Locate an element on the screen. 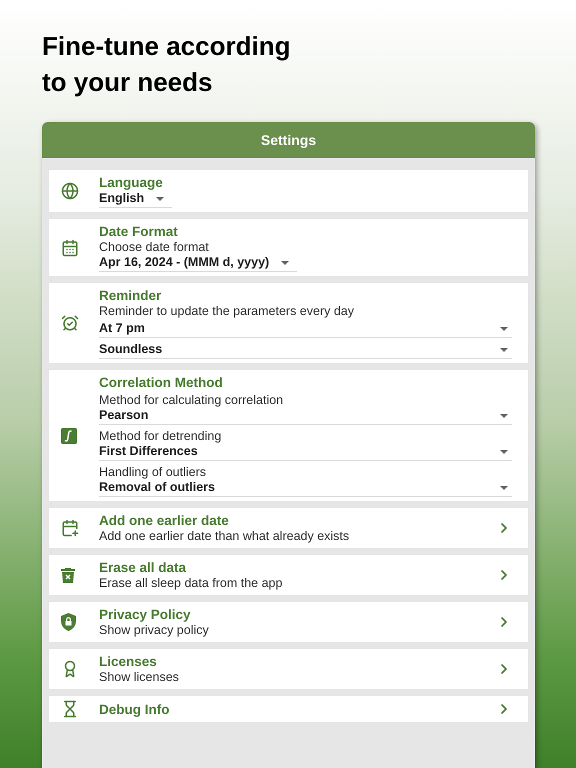 Image resolution: width=576 pixels, height=768 pixels. dropdown-select: English is located at coordinates (135, 199).